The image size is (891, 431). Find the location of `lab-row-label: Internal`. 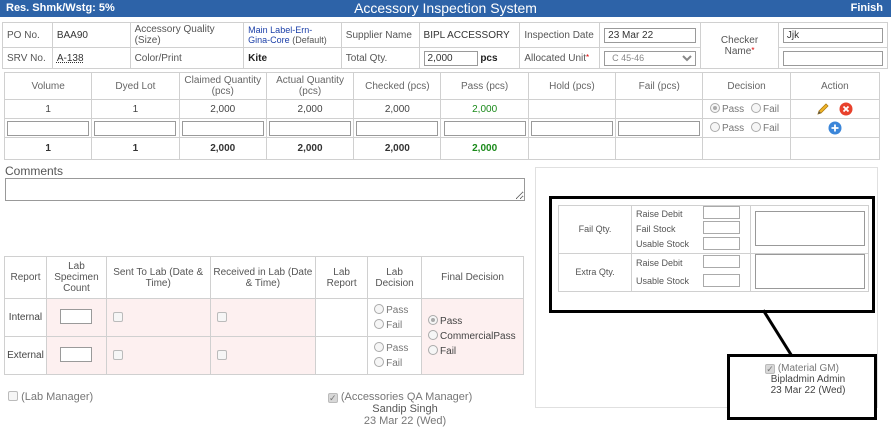

lab-row-label: Internal is located at coordinates (25, 317).